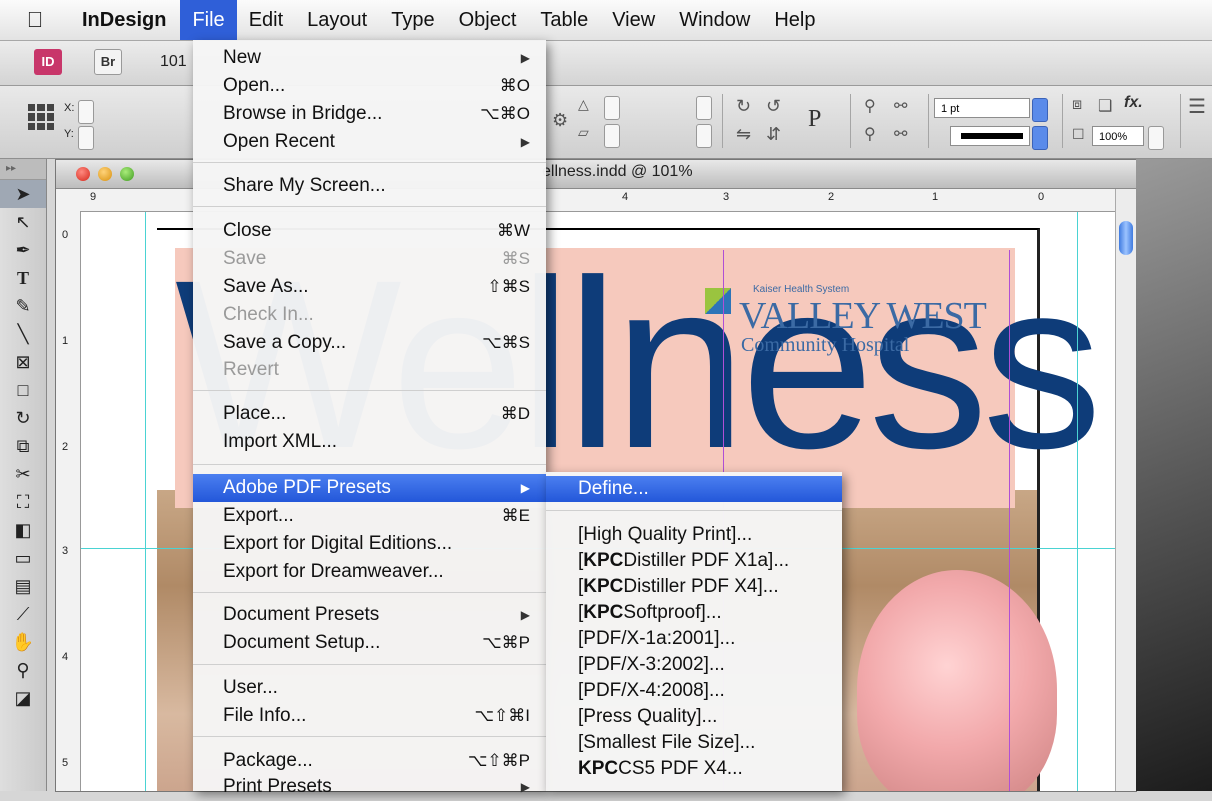  Describe the element at coordinates (369, 370) in the screenshot. I see `menu-item-revert: Revert` at that location.